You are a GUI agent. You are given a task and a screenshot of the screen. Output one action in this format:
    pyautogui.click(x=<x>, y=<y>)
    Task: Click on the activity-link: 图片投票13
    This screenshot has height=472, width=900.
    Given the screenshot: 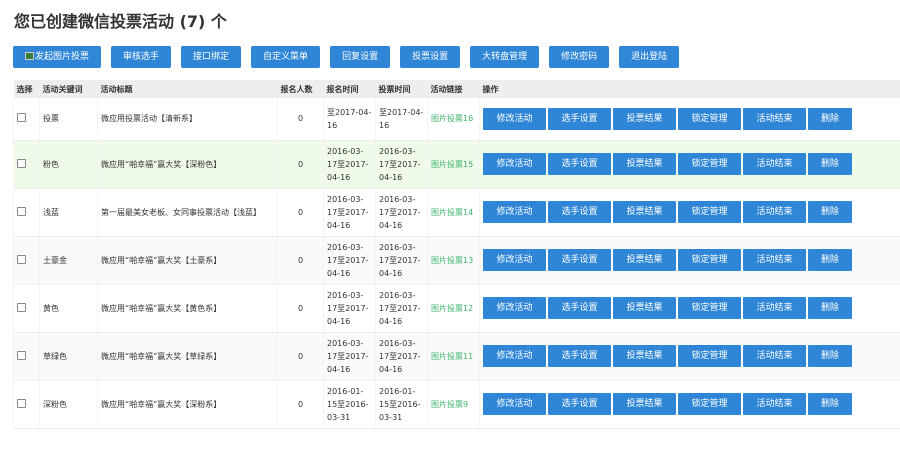 What is the action you would take?
    pyautogui.click(x=453, y=260)
    